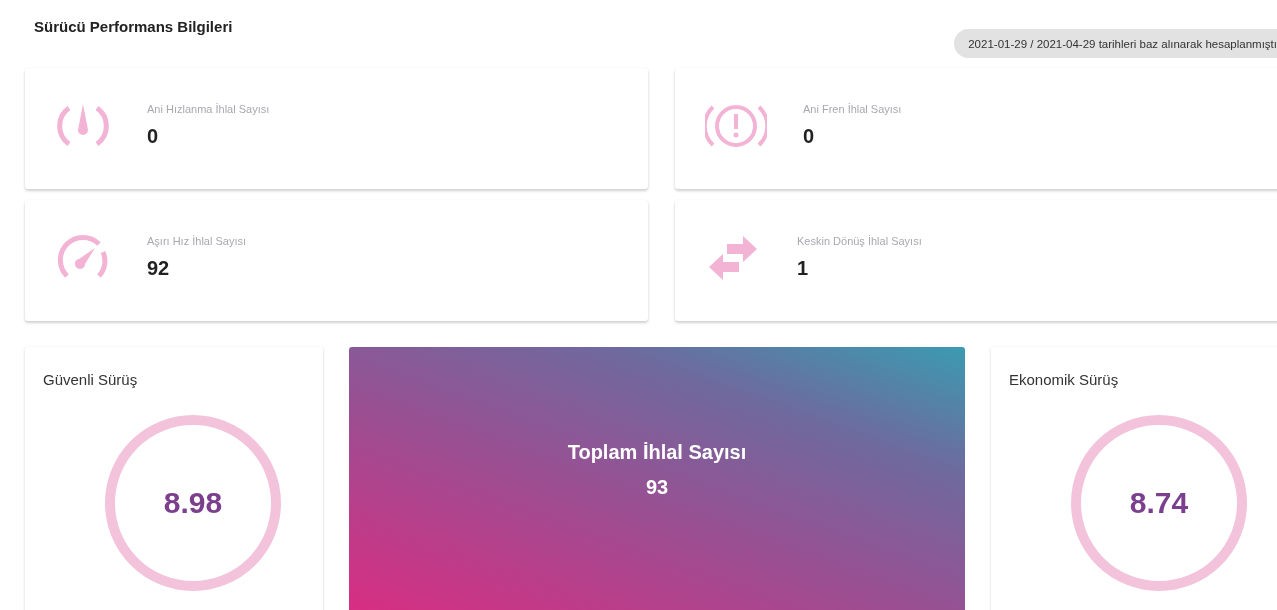  I want to click on score-label: Ekonomik Sürüş, so click(1064, 379).